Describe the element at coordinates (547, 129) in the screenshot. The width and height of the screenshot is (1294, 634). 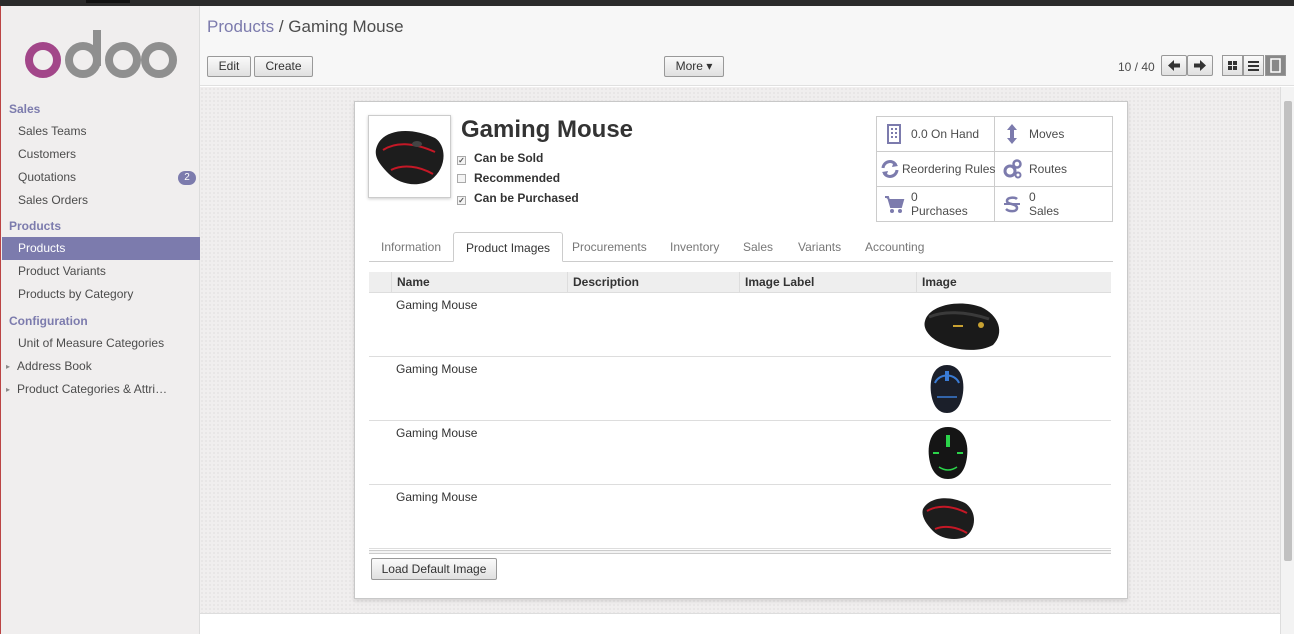
I see `product-name: Gaming Mouse` at that location.